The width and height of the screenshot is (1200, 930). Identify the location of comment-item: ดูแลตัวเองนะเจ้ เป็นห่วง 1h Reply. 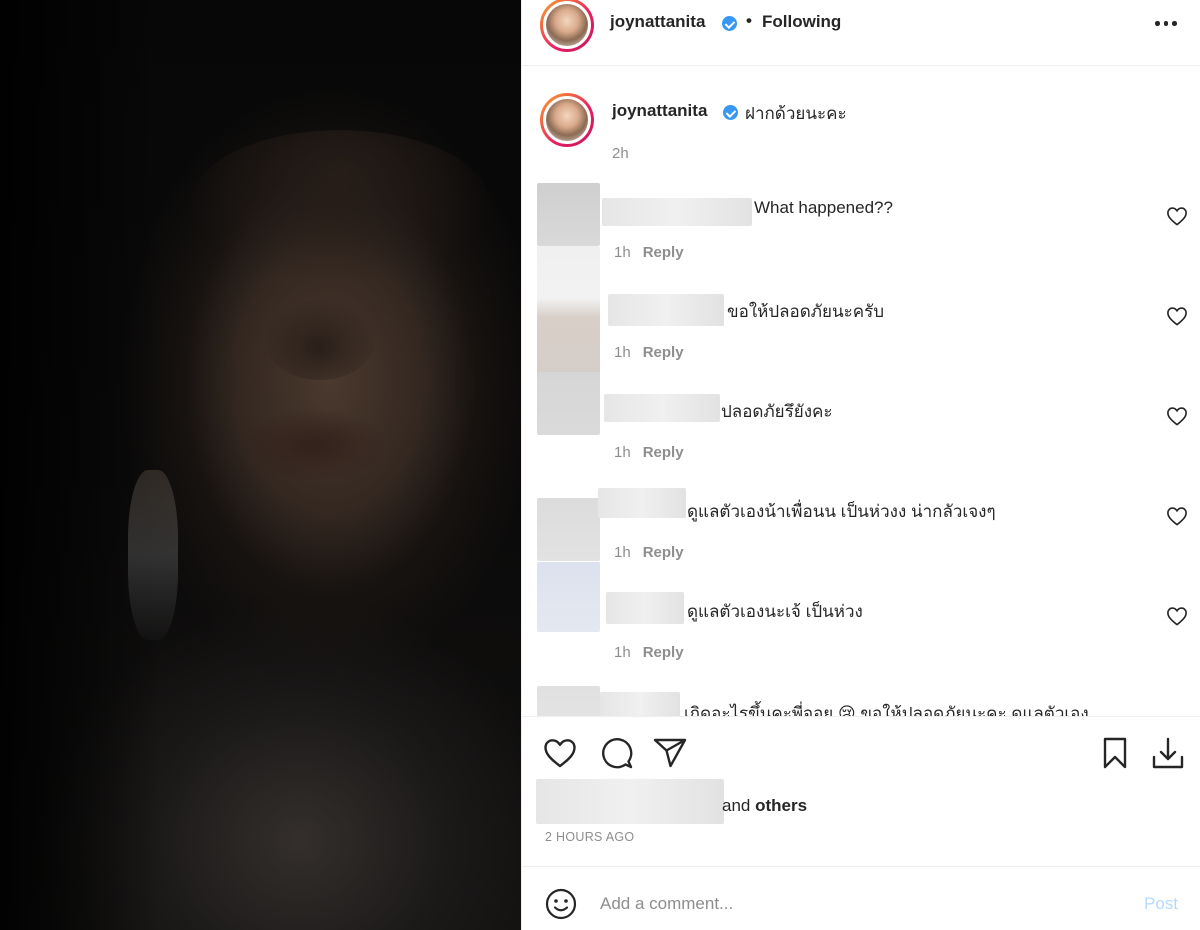
(861, 619).